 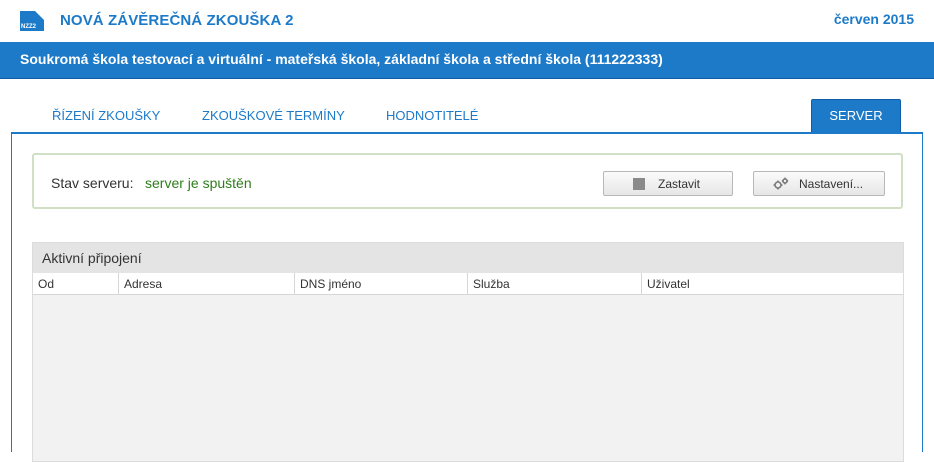 I want to click on stop-icon, so click(x=639, y=184).